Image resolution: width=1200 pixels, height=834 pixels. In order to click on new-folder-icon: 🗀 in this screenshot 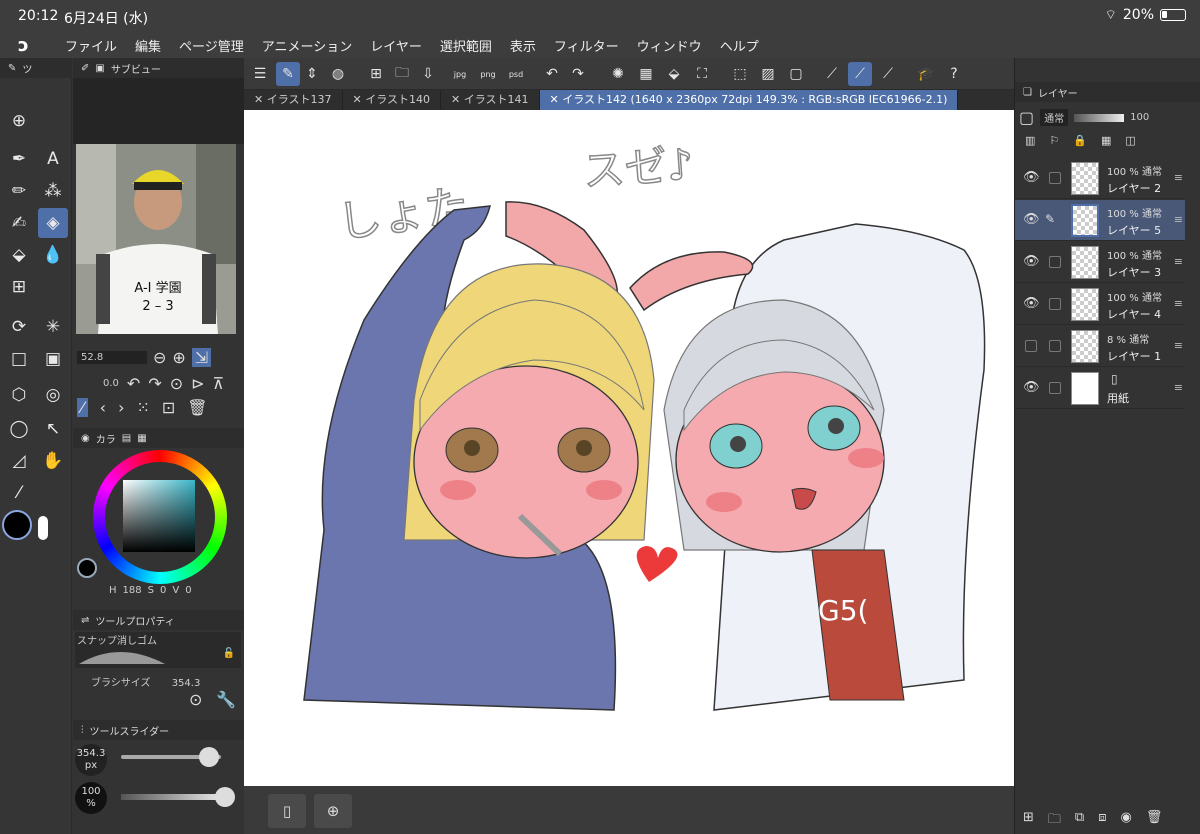, I will do `click(1054, 821)`.